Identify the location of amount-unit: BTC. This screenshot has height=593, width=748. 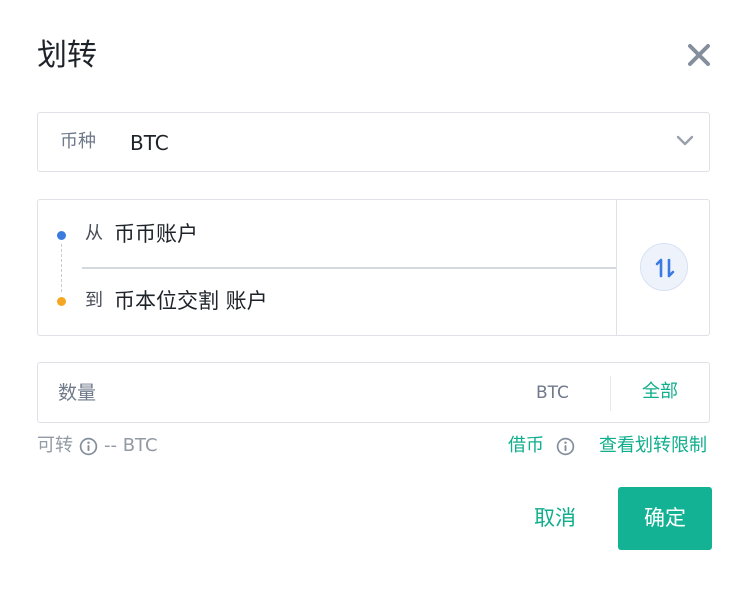
(552, 393).